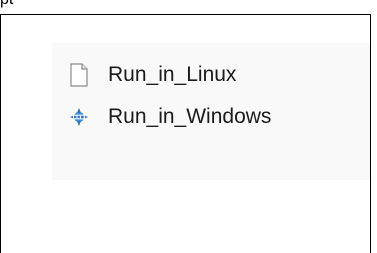 The image size is (377, 253). I want to click on cropped-heading-text: pt, so click(6, 4).